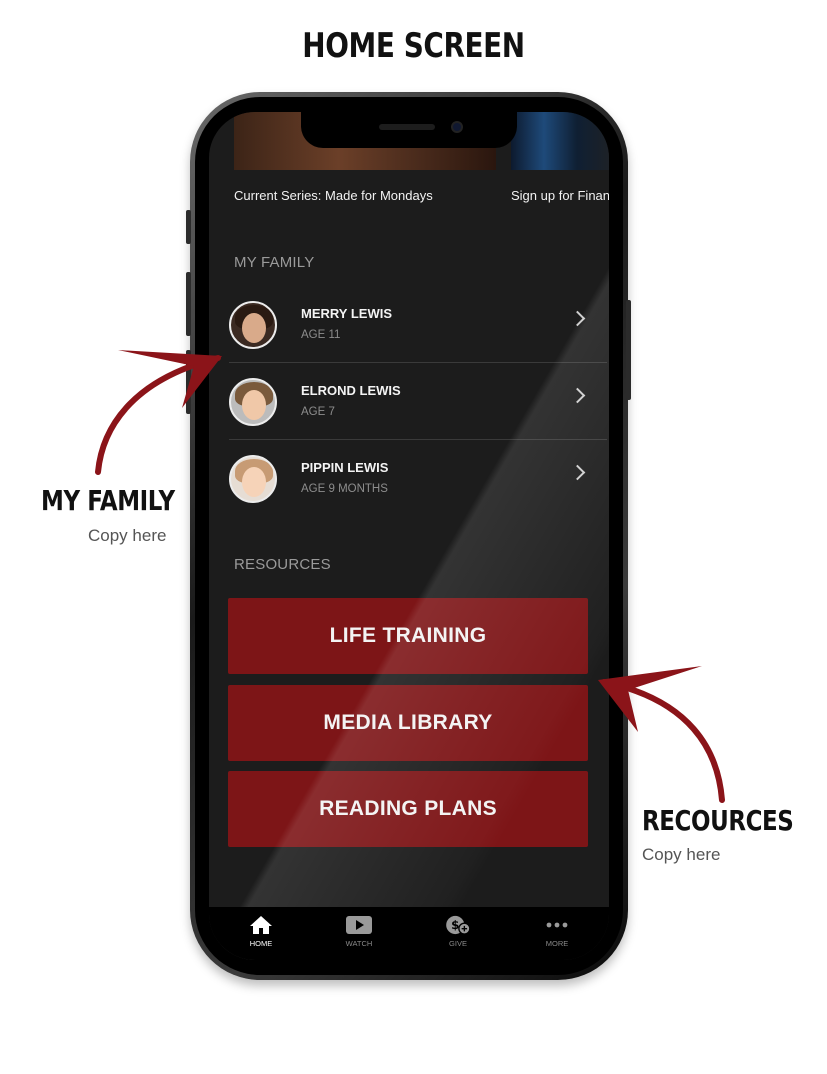  Describe the element at coordinates (557, 943) in the screenshot. I see `tab-label: MORE` at that location.